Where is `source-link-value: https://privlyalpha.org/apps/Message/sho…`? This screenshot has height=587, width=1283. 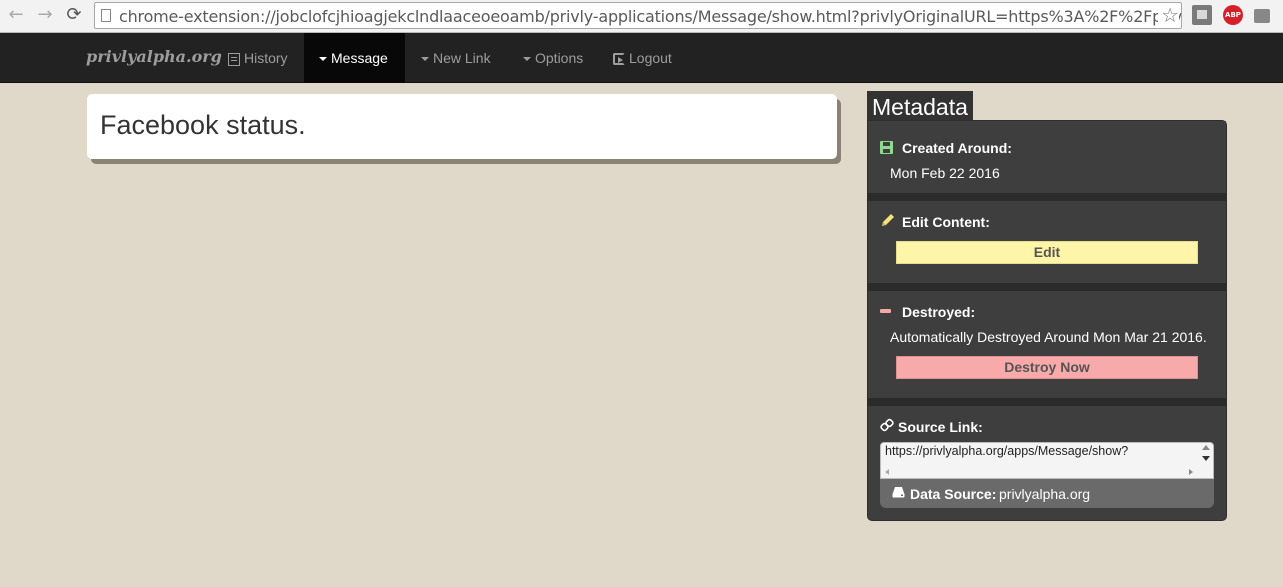
source-link-value: https://privlyalpha.org/apps/Message/sho… is located at coordinates (1006, 451).